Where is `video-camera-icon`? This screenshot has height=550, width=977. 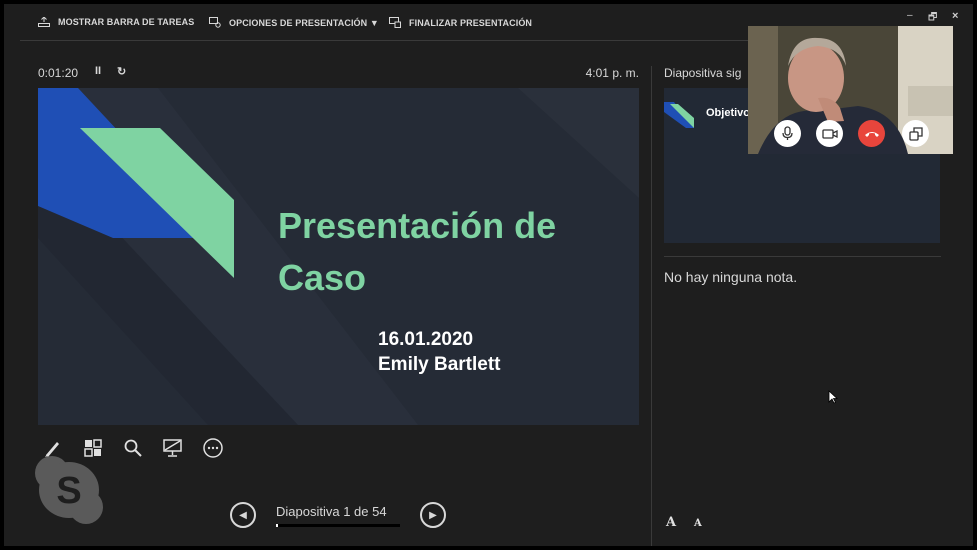
video-camera-icon is located at coordinates (829, 133).